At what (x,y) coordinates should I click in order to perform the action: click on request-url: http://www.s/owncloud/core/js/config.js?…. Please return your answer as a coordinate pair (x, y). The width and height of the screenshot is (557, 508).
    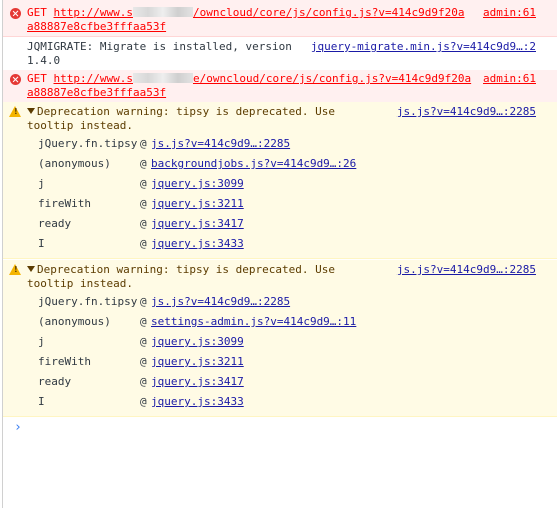
    Looking at the image, I should click on (259, 12).